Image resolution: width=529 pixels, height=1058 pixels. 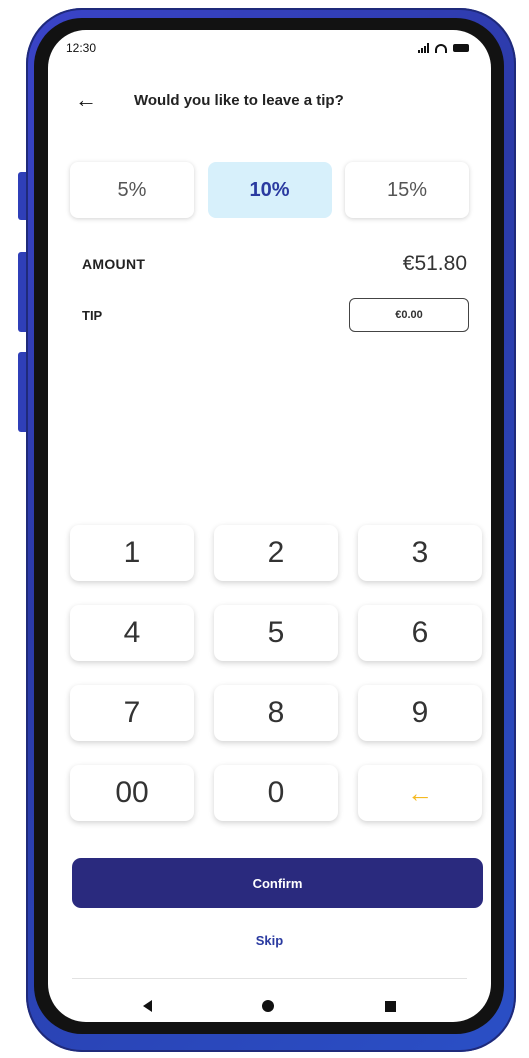 I want to click on header: ← Would you like to leave a tip?, so click(x=269, y=100).